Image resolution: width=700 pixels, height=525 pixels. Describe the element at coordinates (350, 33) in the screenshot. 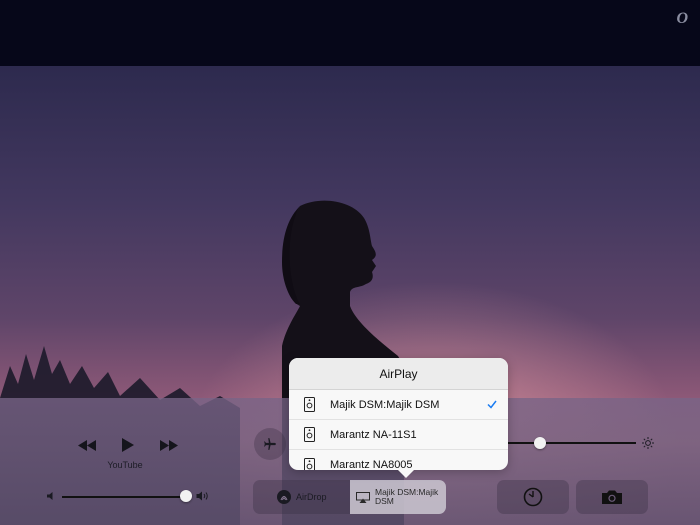

I see `top-bar: O` at that location.